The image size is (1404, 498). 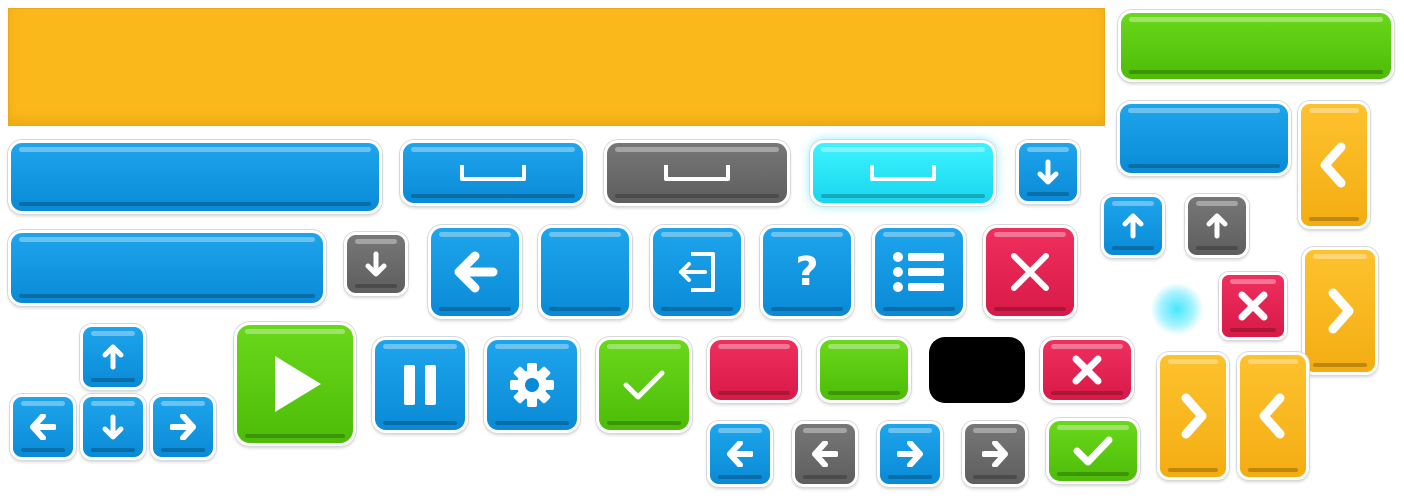 I want to click on blue-up-arrow-button, so click(x=1133, y=226).